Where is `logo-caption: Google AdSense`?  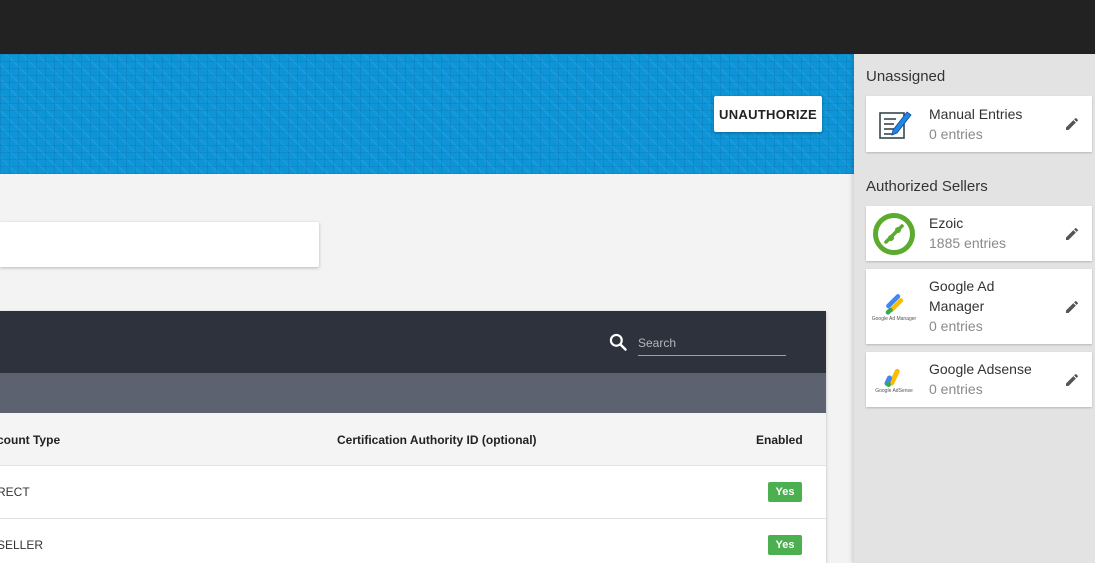
logo-caption: Google AdSense is located at coordinates (894, 391).